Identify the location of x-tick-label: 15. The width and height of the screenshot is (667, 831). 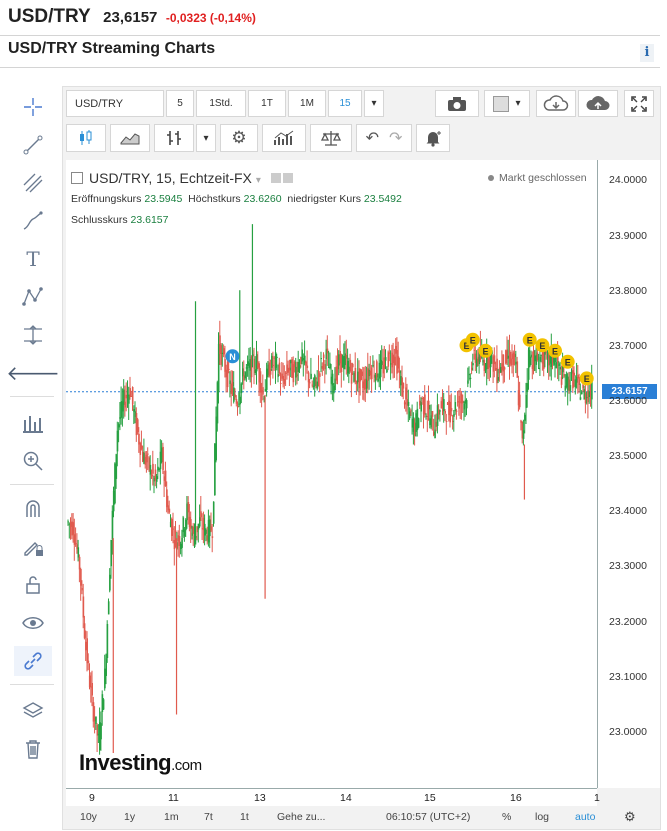
(430, 798).